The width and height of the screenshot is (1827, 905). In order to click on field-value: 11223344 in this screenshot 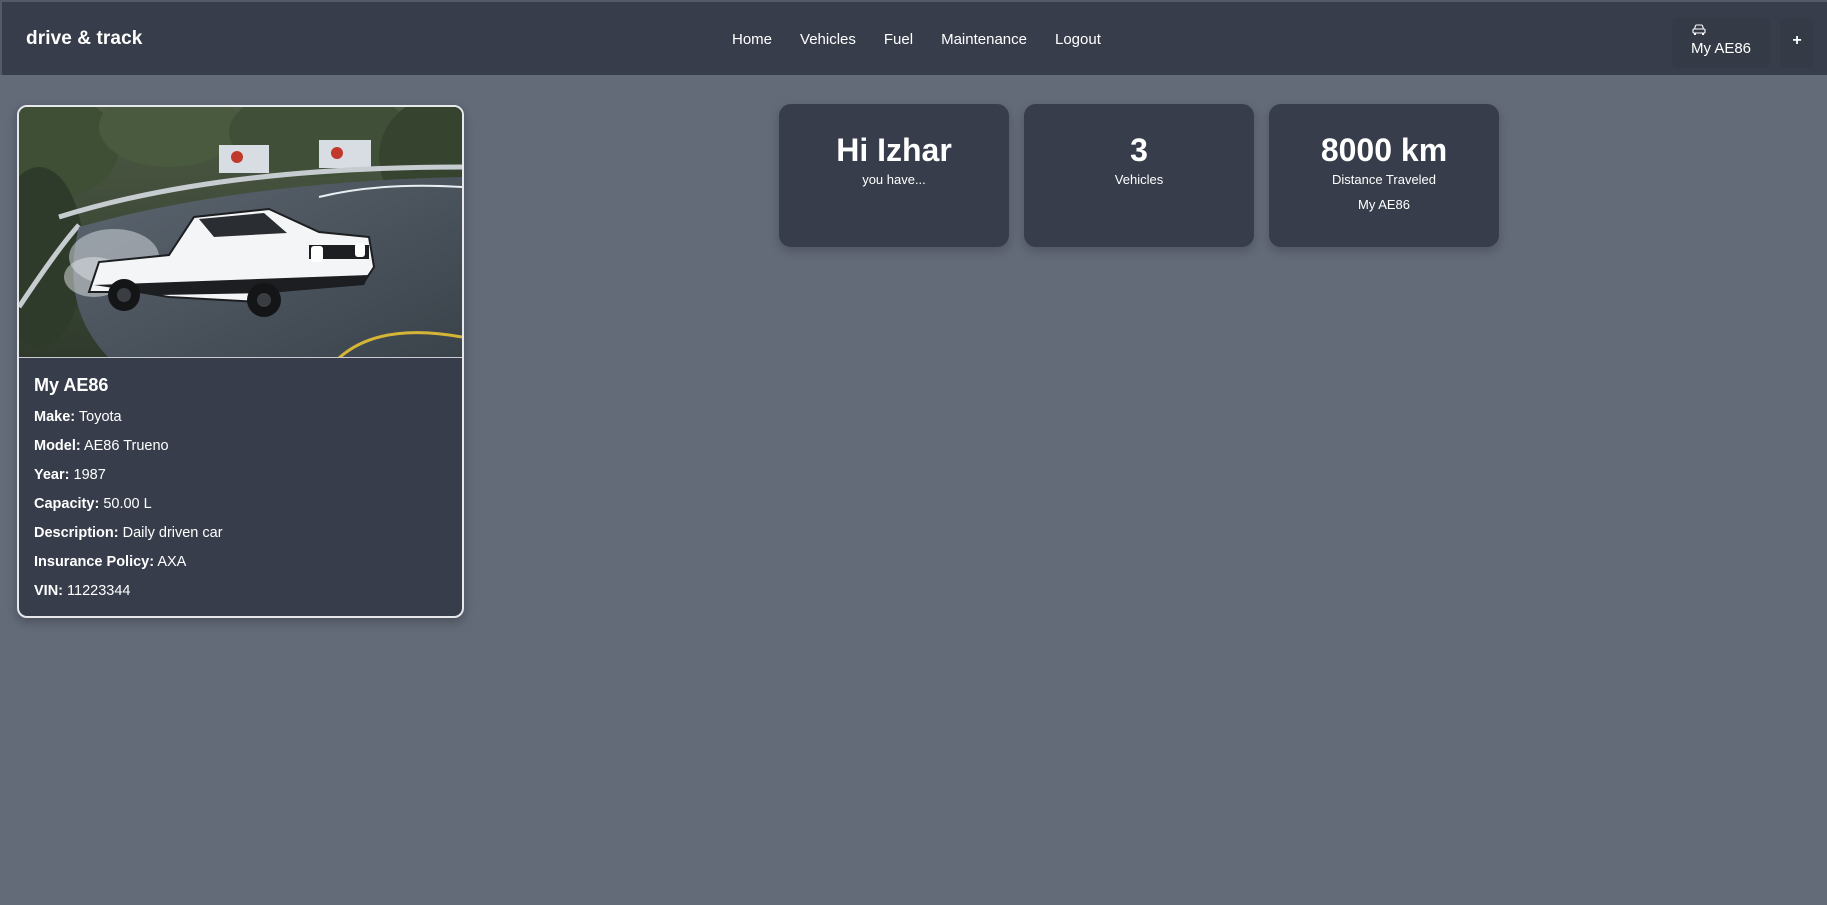, I will do `click(99, 591)`.